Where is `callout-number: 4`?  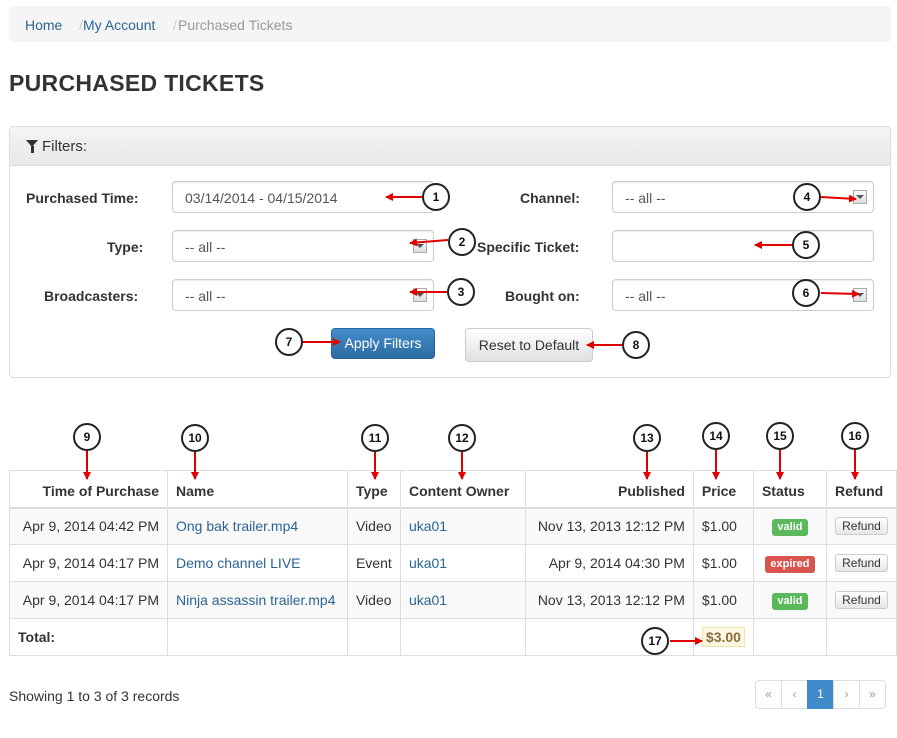 callout-number: 4 is located at coordinates (807, 197).